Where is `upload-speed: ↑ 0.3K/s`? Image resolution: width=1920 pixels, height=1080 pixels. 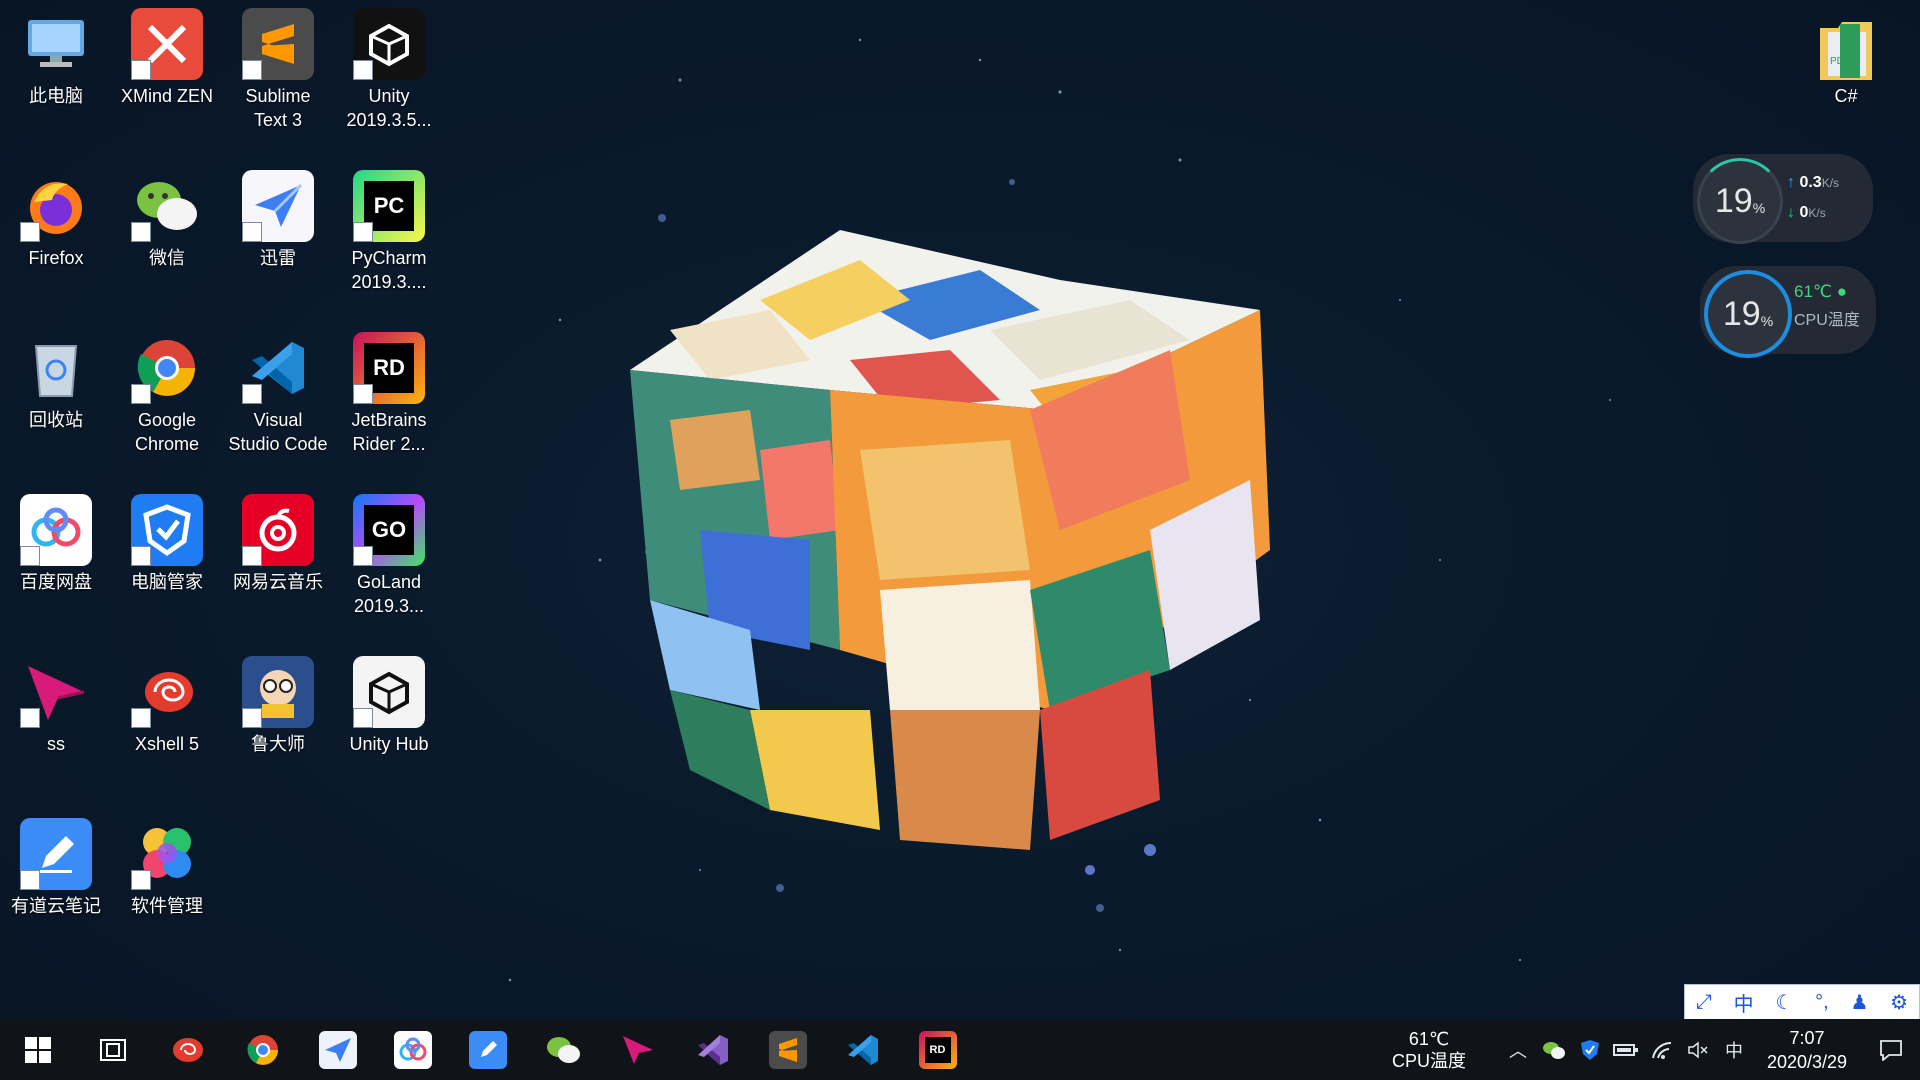 upload-speed: ↑ 0.3K/s is located at coordinates (1827, 183).